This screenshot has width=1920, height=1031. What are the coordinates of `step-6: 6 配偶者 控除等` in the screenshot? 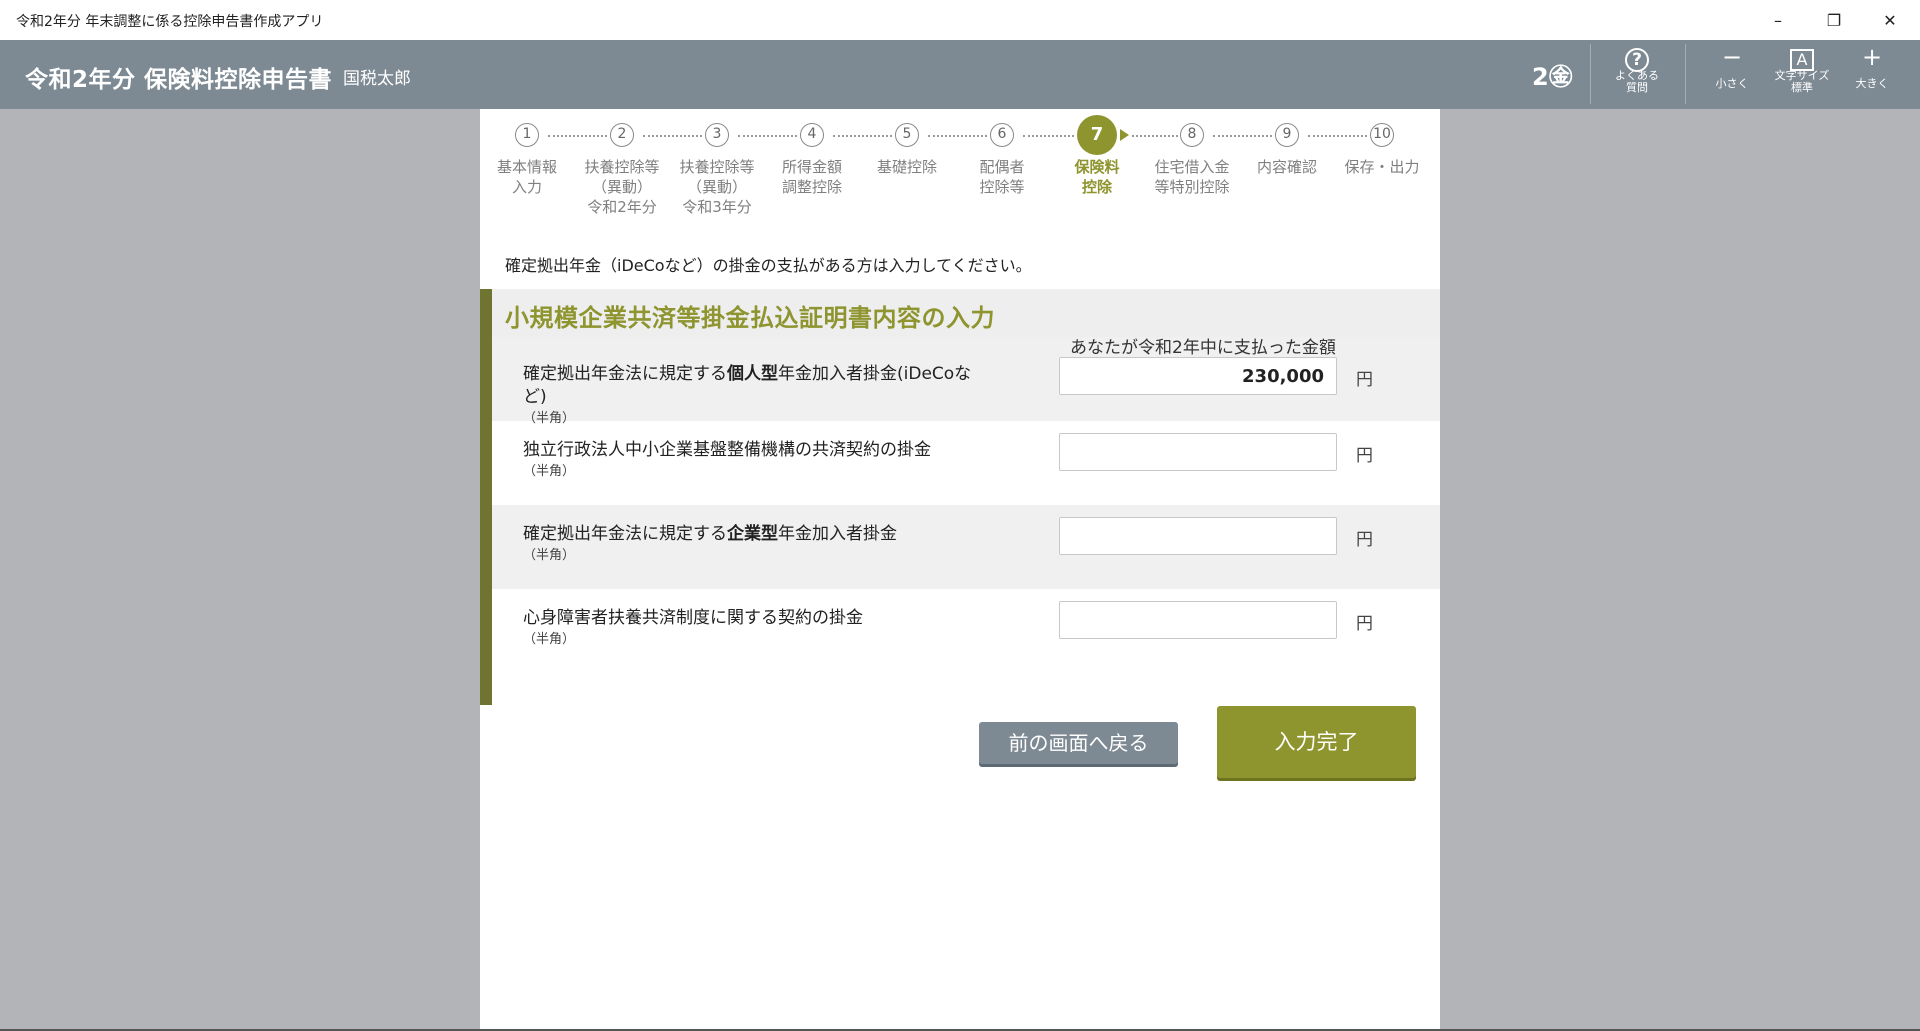 It's located at (1002, 160).